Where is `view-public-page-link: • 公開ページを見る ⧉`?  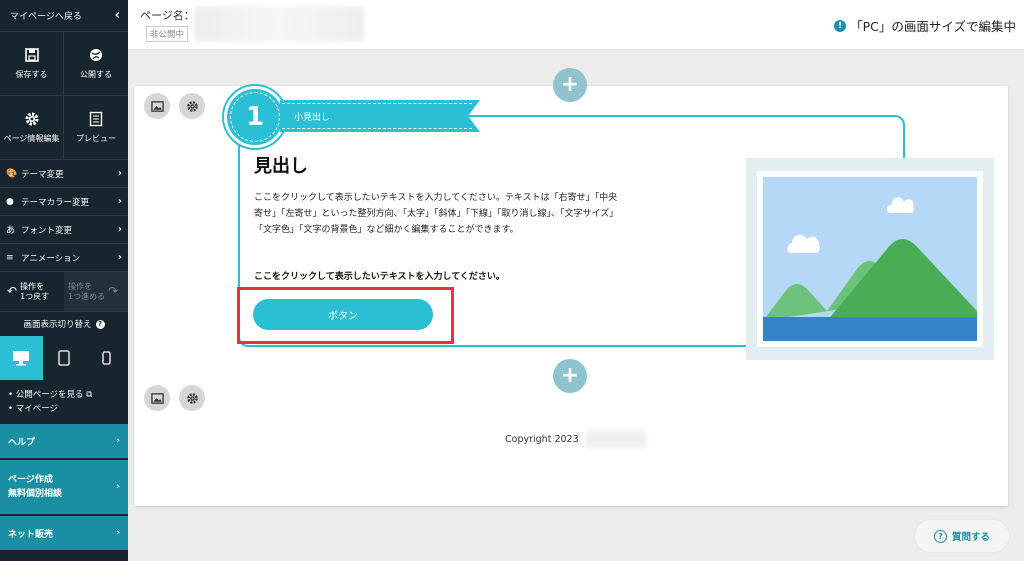 view-public-page-link: • 公開ページを見る ⧉ is located at coordinates (64, 395).